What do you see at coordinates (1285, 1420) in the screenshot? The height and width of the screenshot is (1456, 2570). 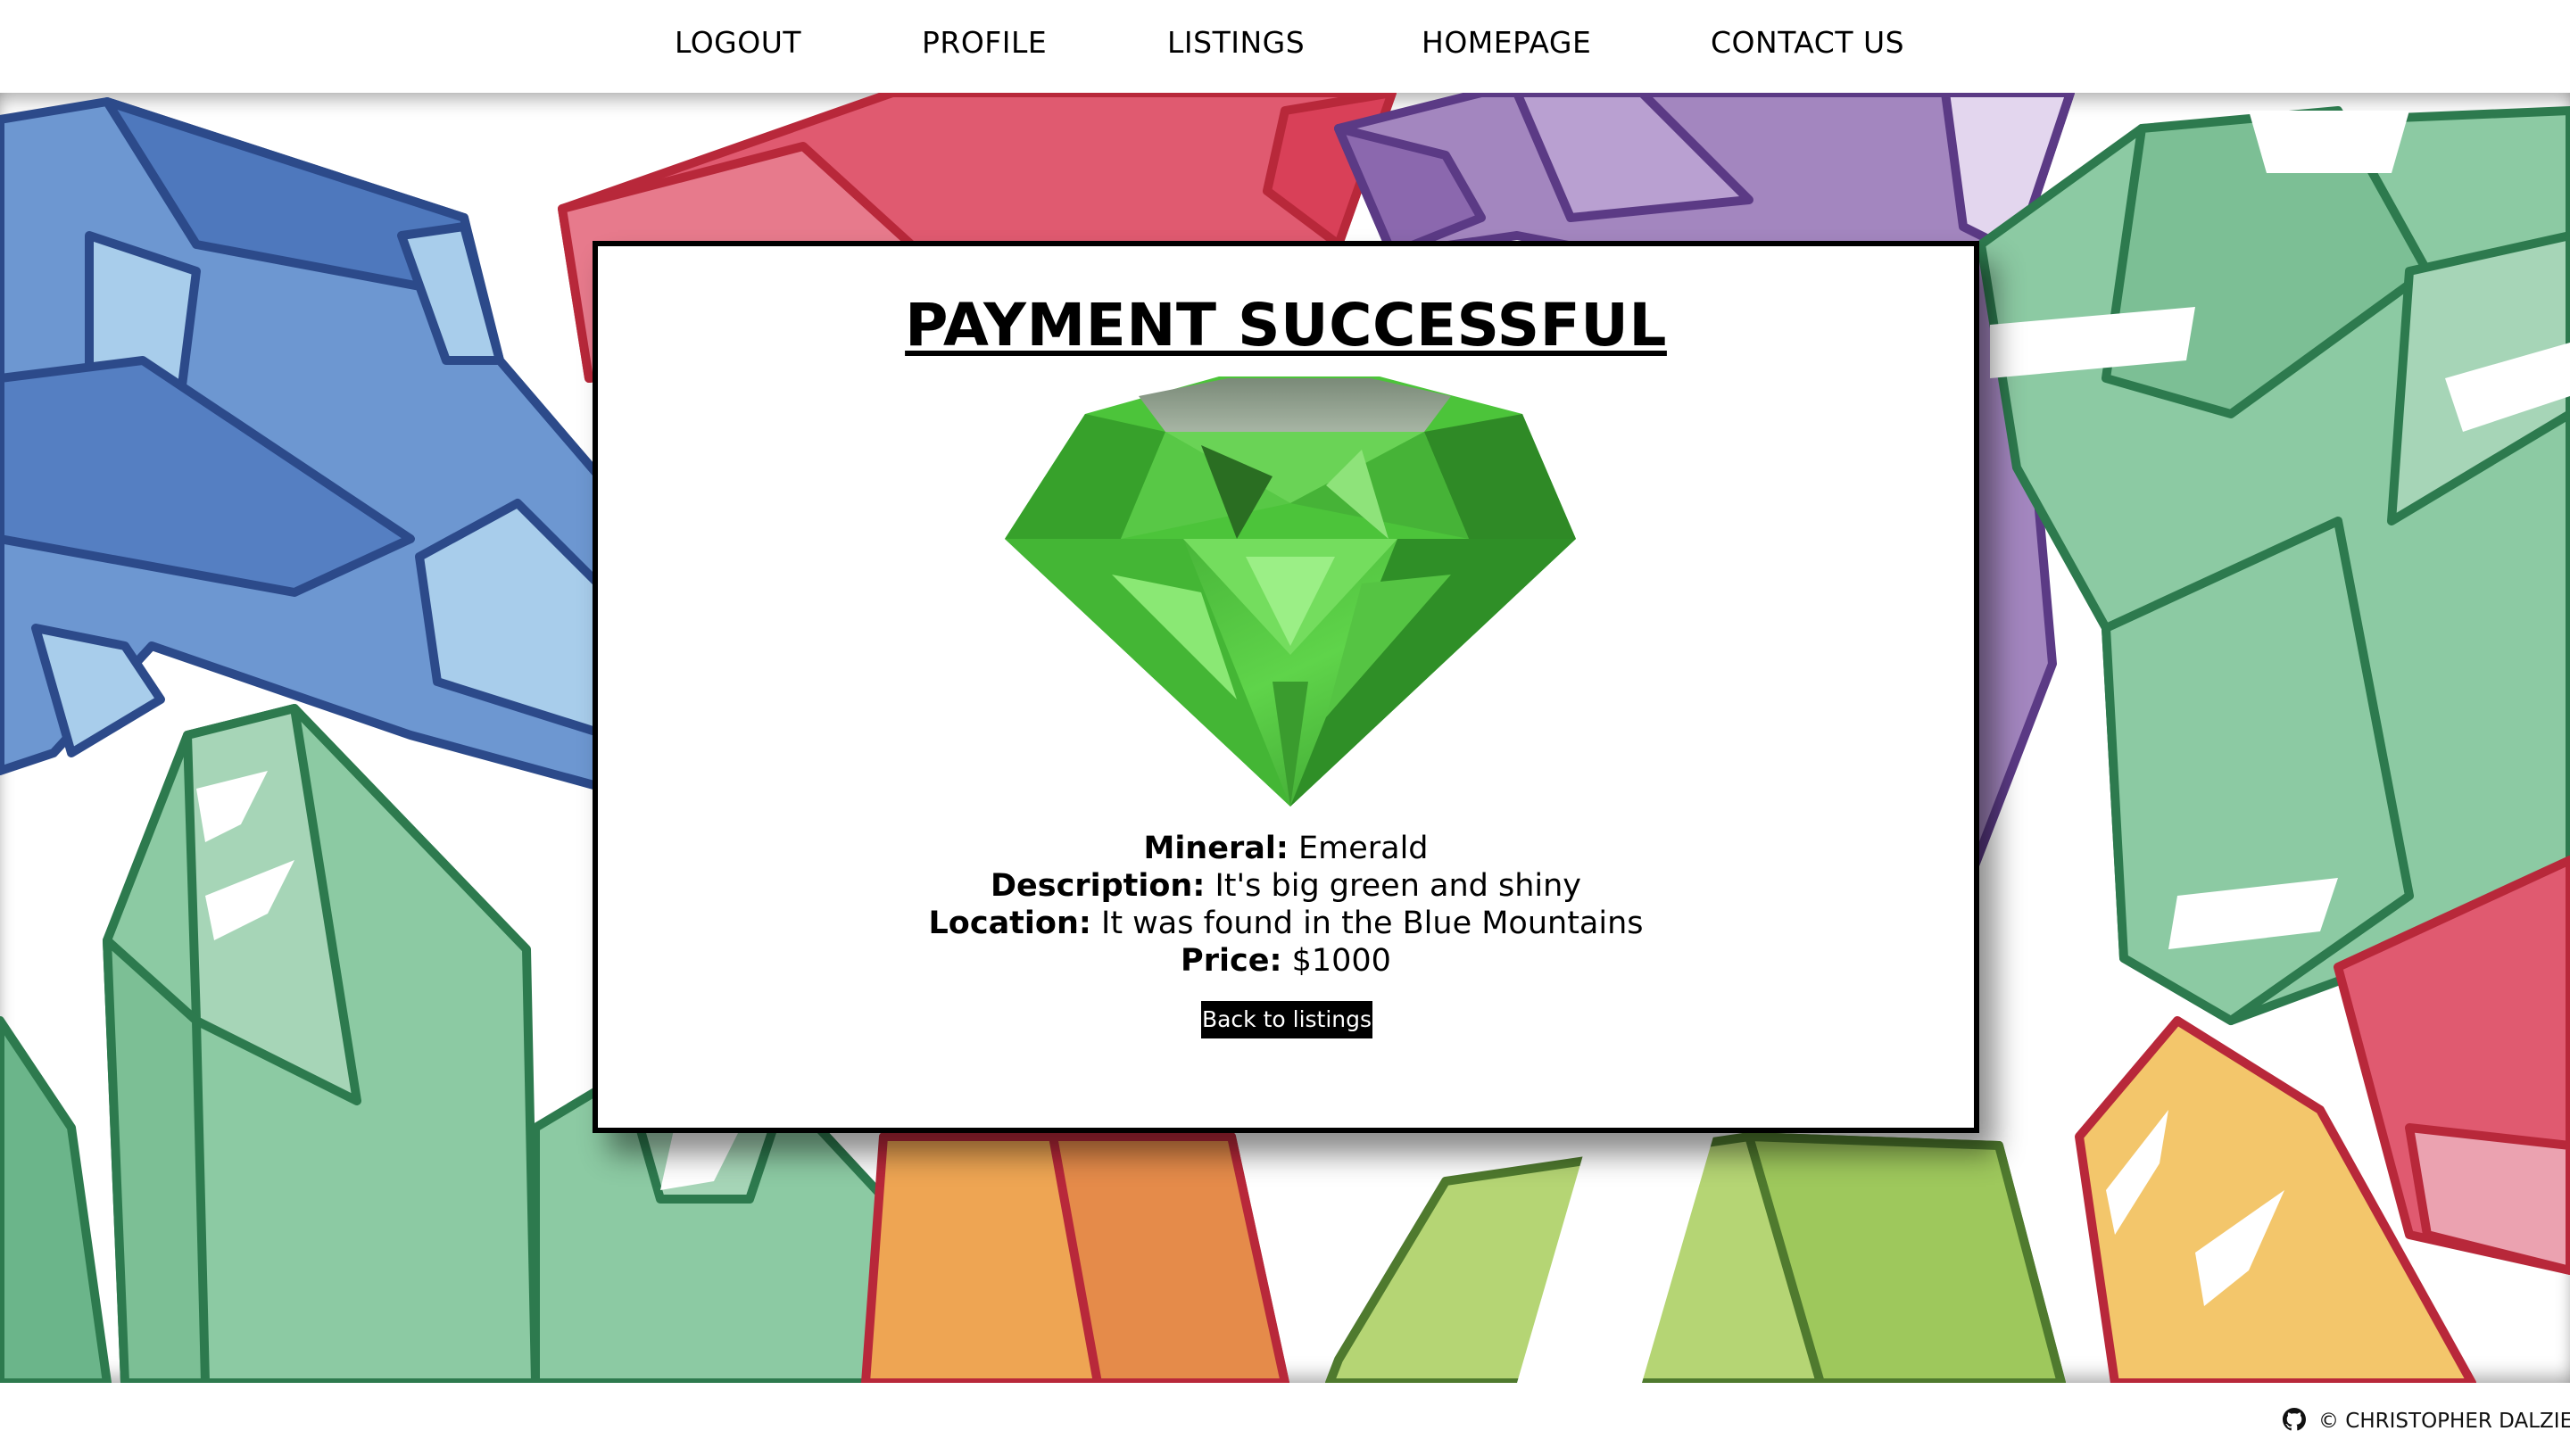 I see `footer: © CHRISTOPHER DALZIEL` at bounding box center [1285, 1420].